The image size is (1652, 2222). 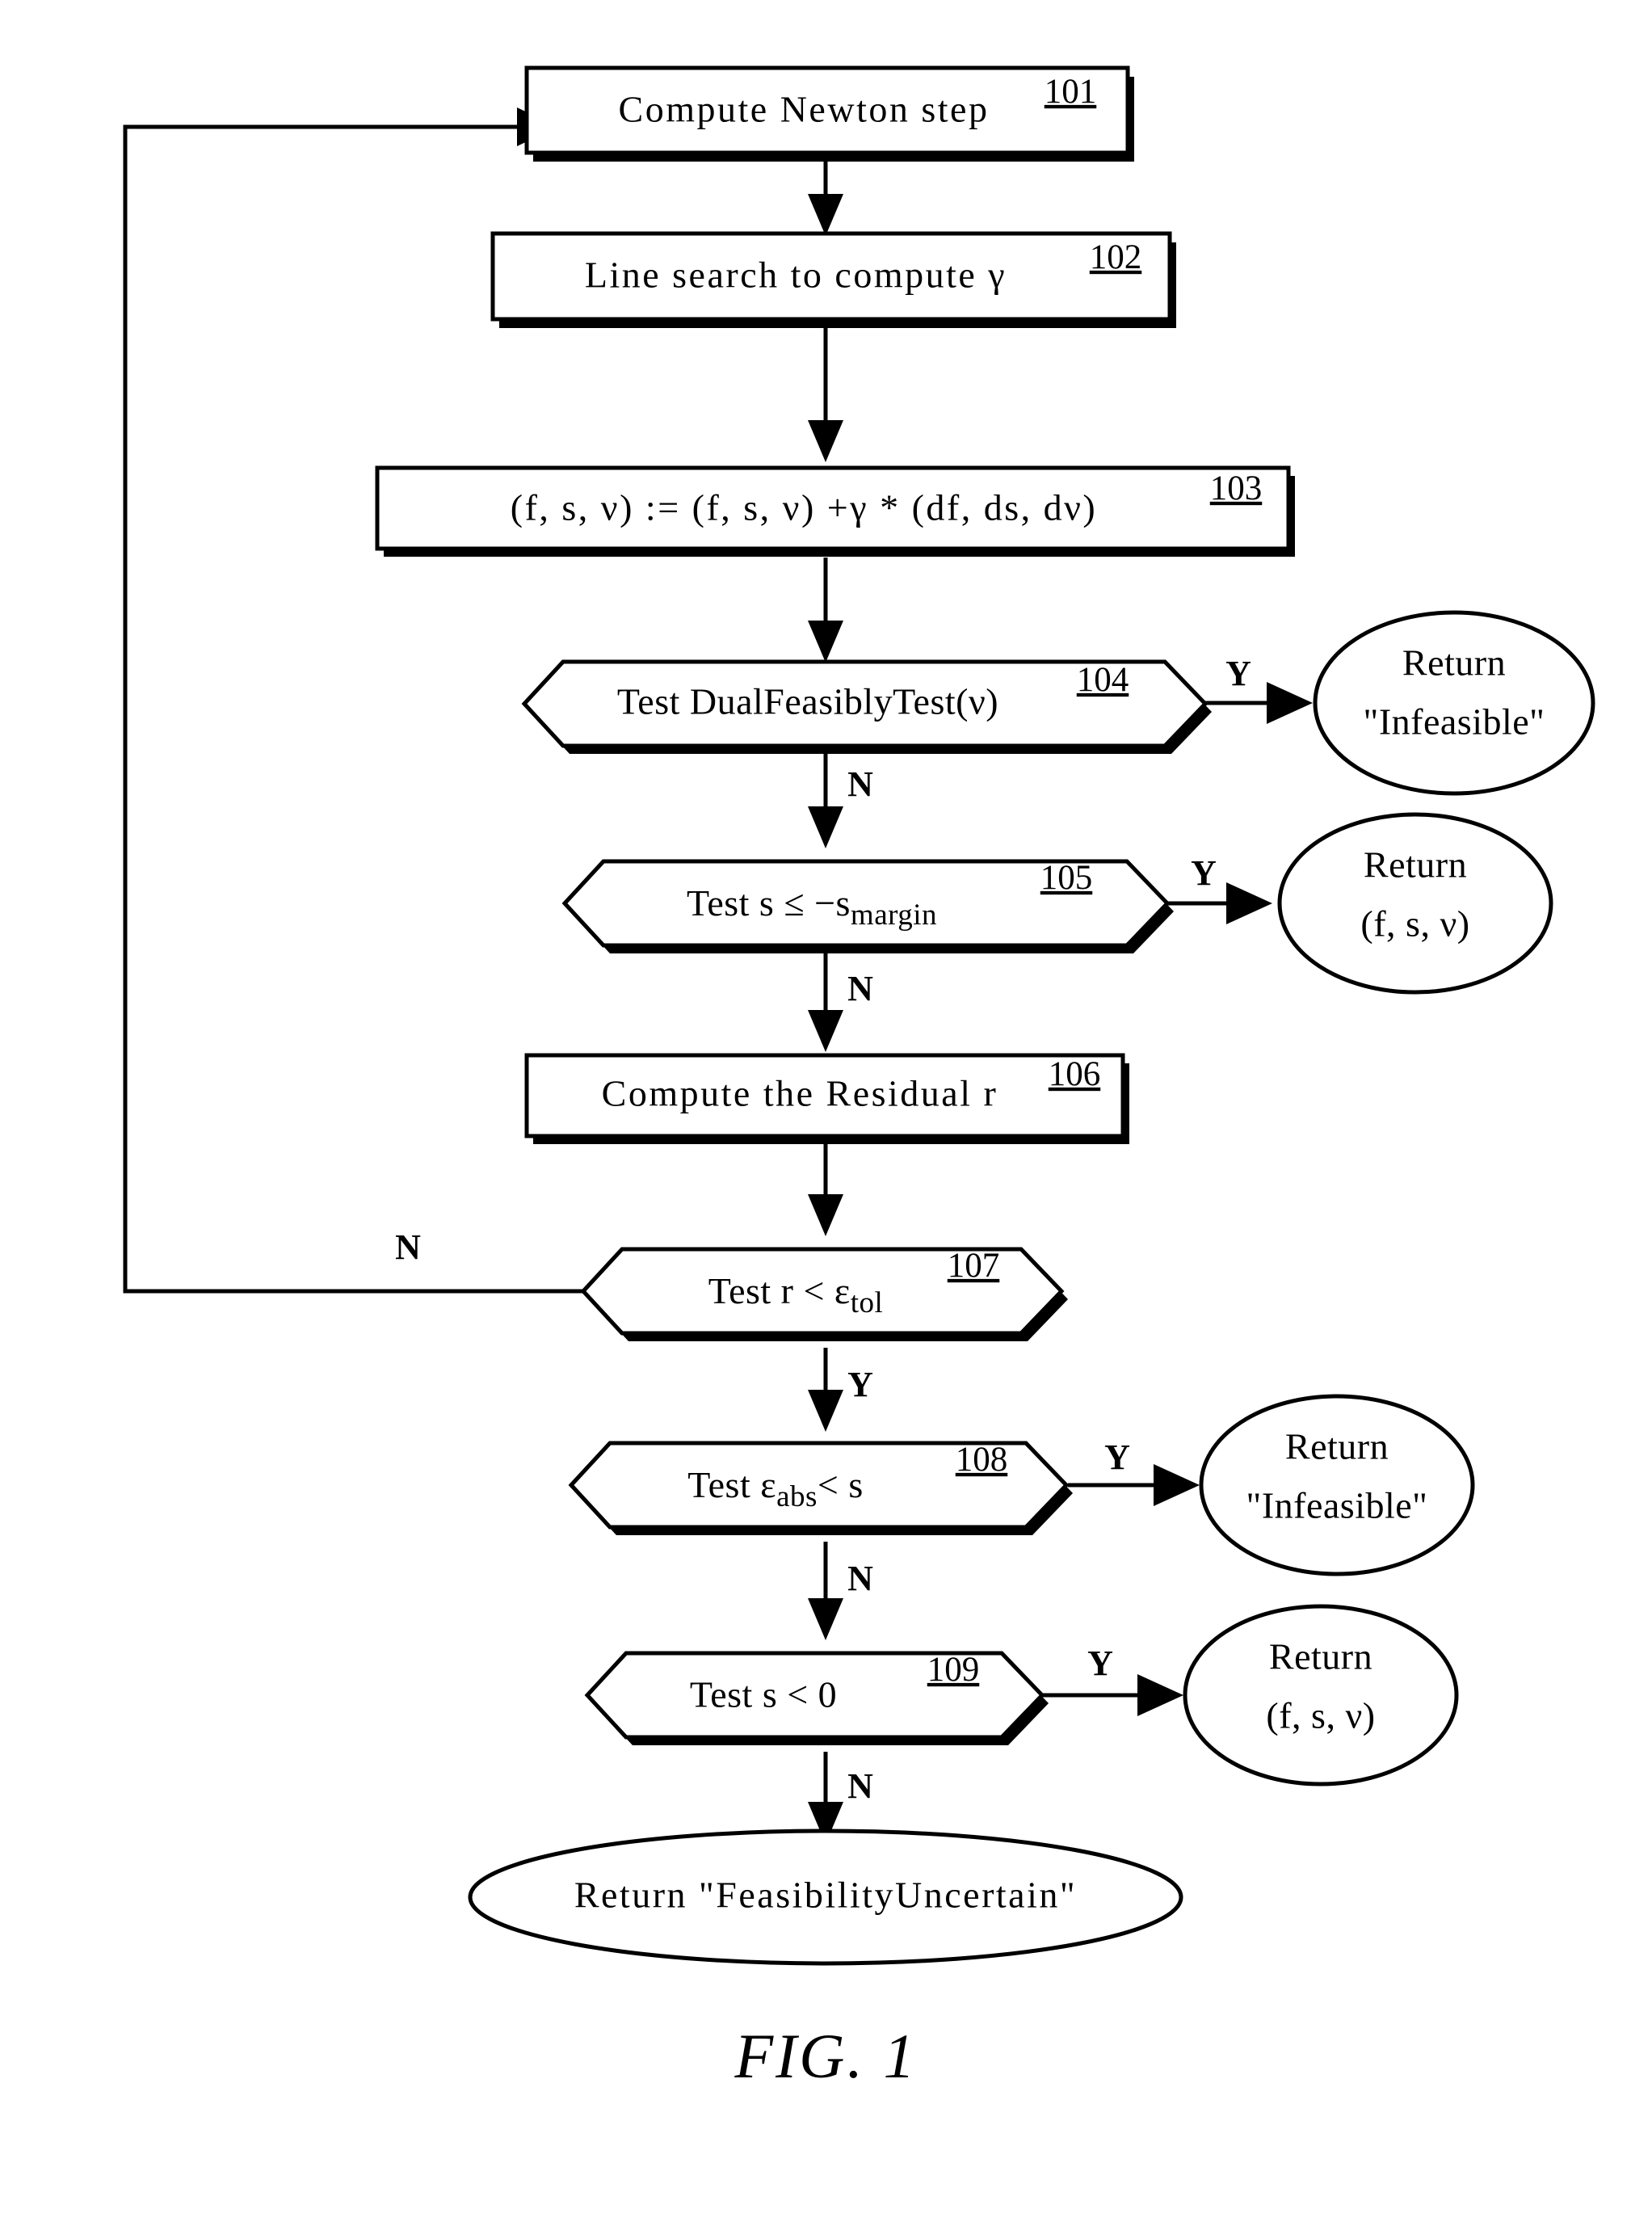 What do you see at coordinates (860, 1579) in the screenshot?
I see `branch-label-108-no: N` at bounding box center [860, 1579].